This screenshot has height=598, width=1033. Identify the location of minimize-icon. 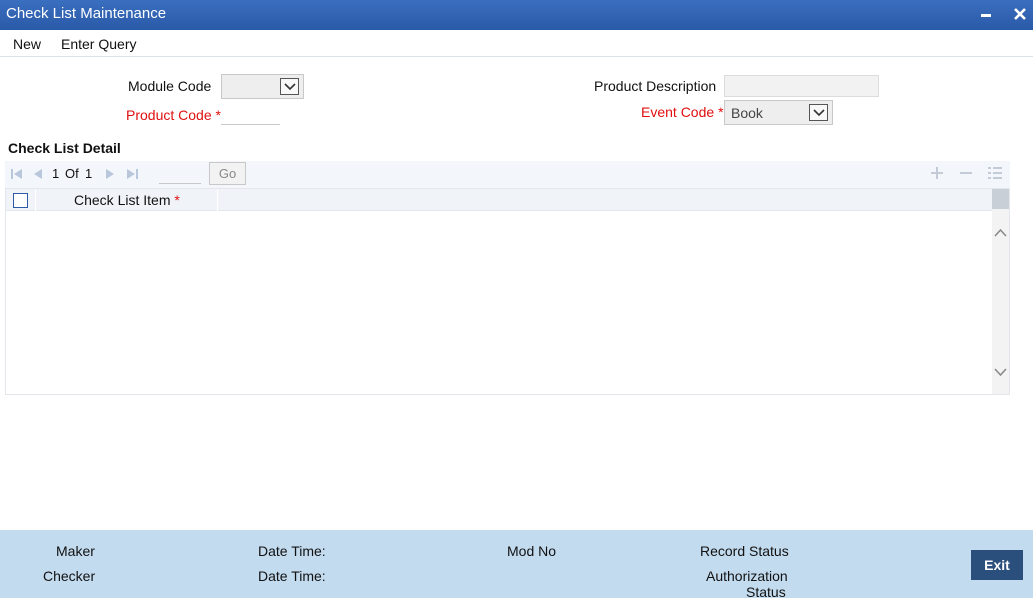
(986, 14).